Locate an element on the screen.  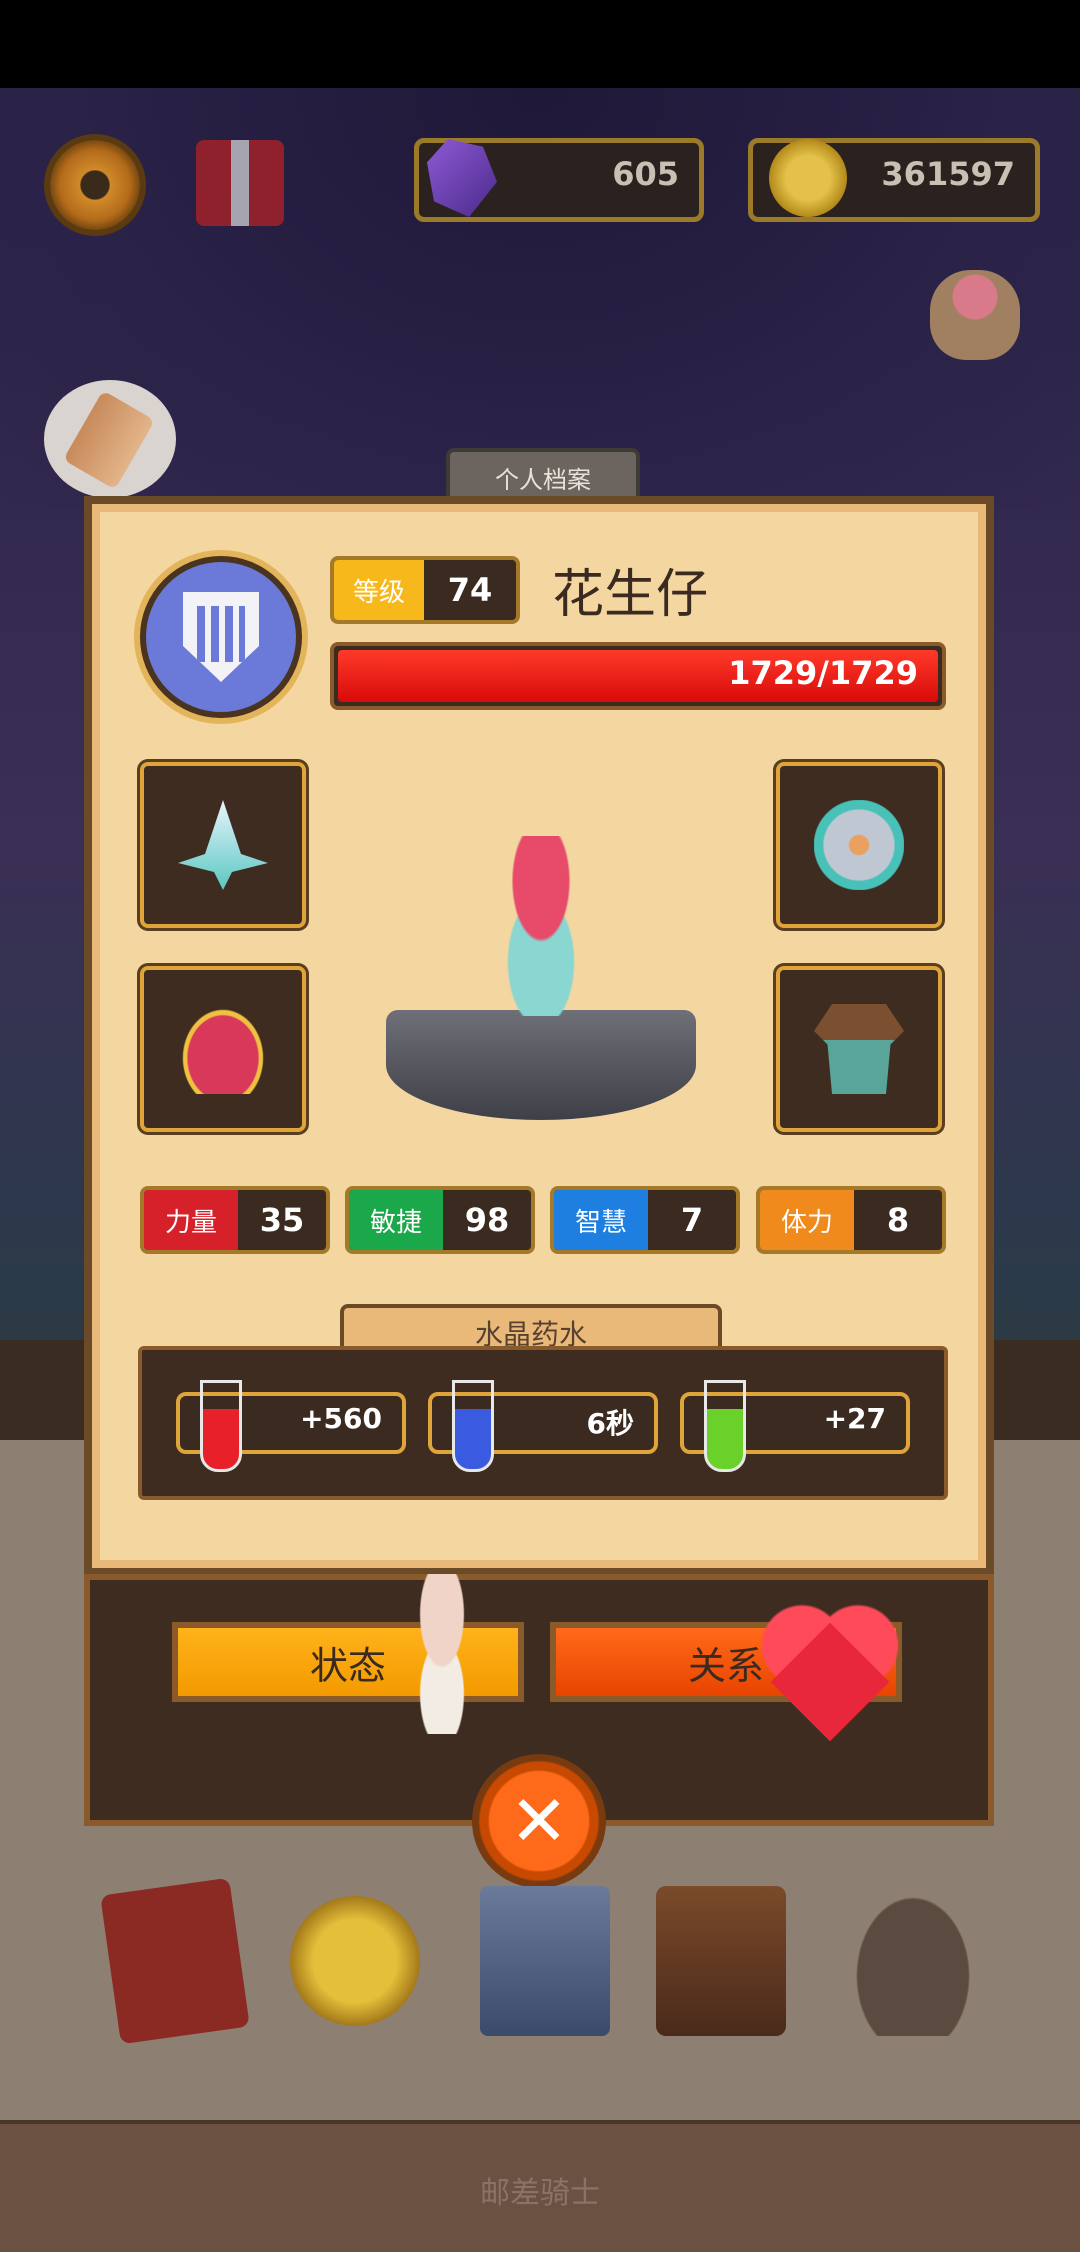
settings-gear-icon is located at coordinates (95, 185).